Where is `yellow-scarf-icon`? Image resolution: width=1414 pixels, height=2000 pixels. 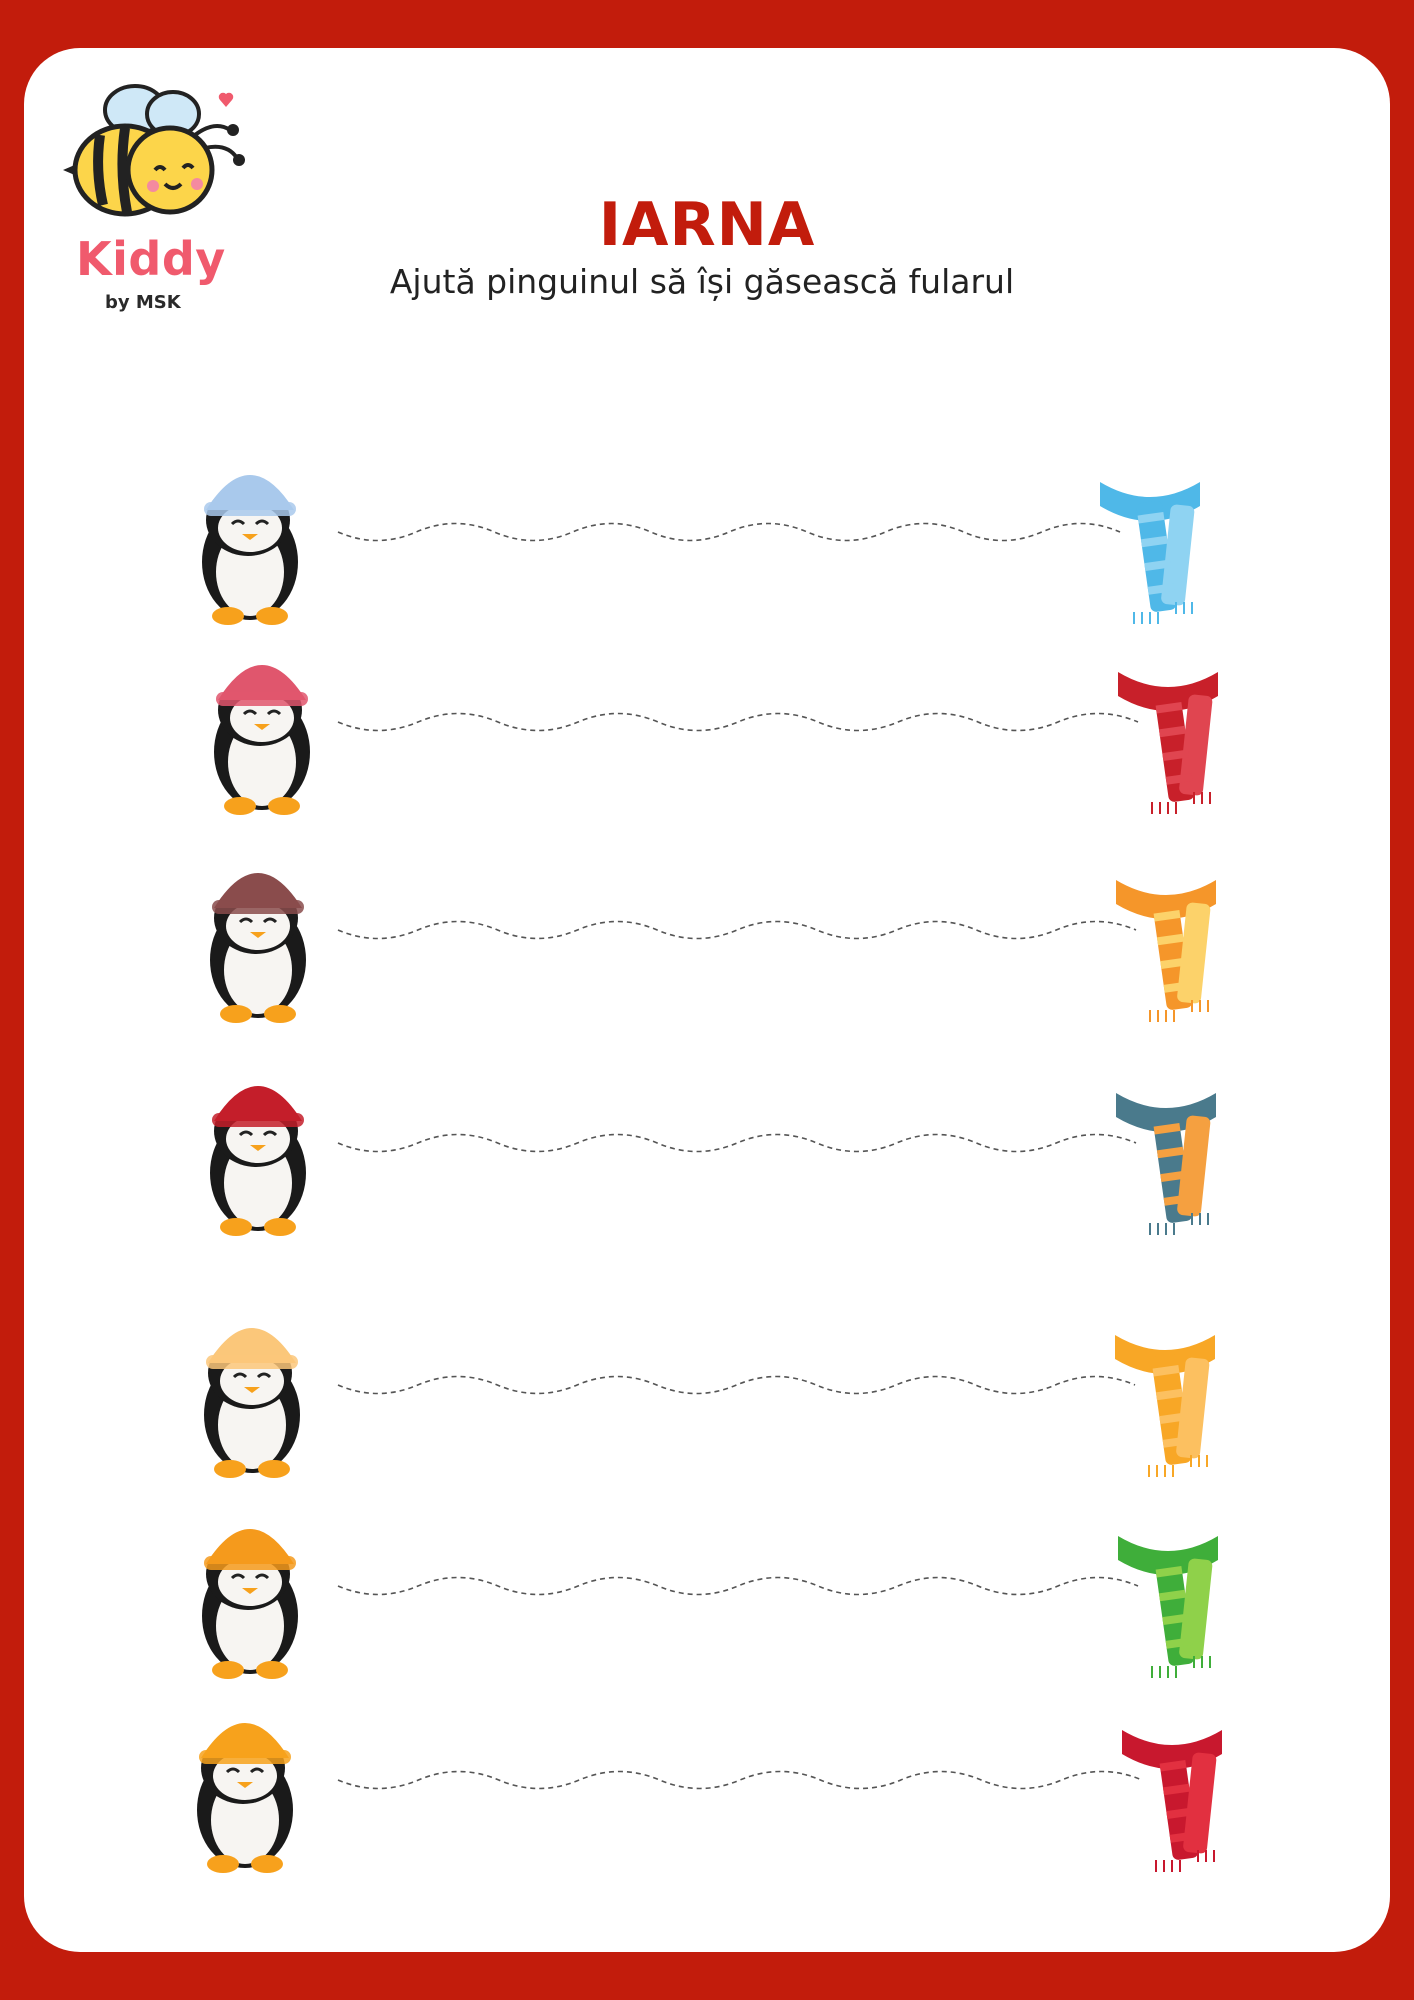
yellow-scarf-icon is located at coordinates (1165, 1406).